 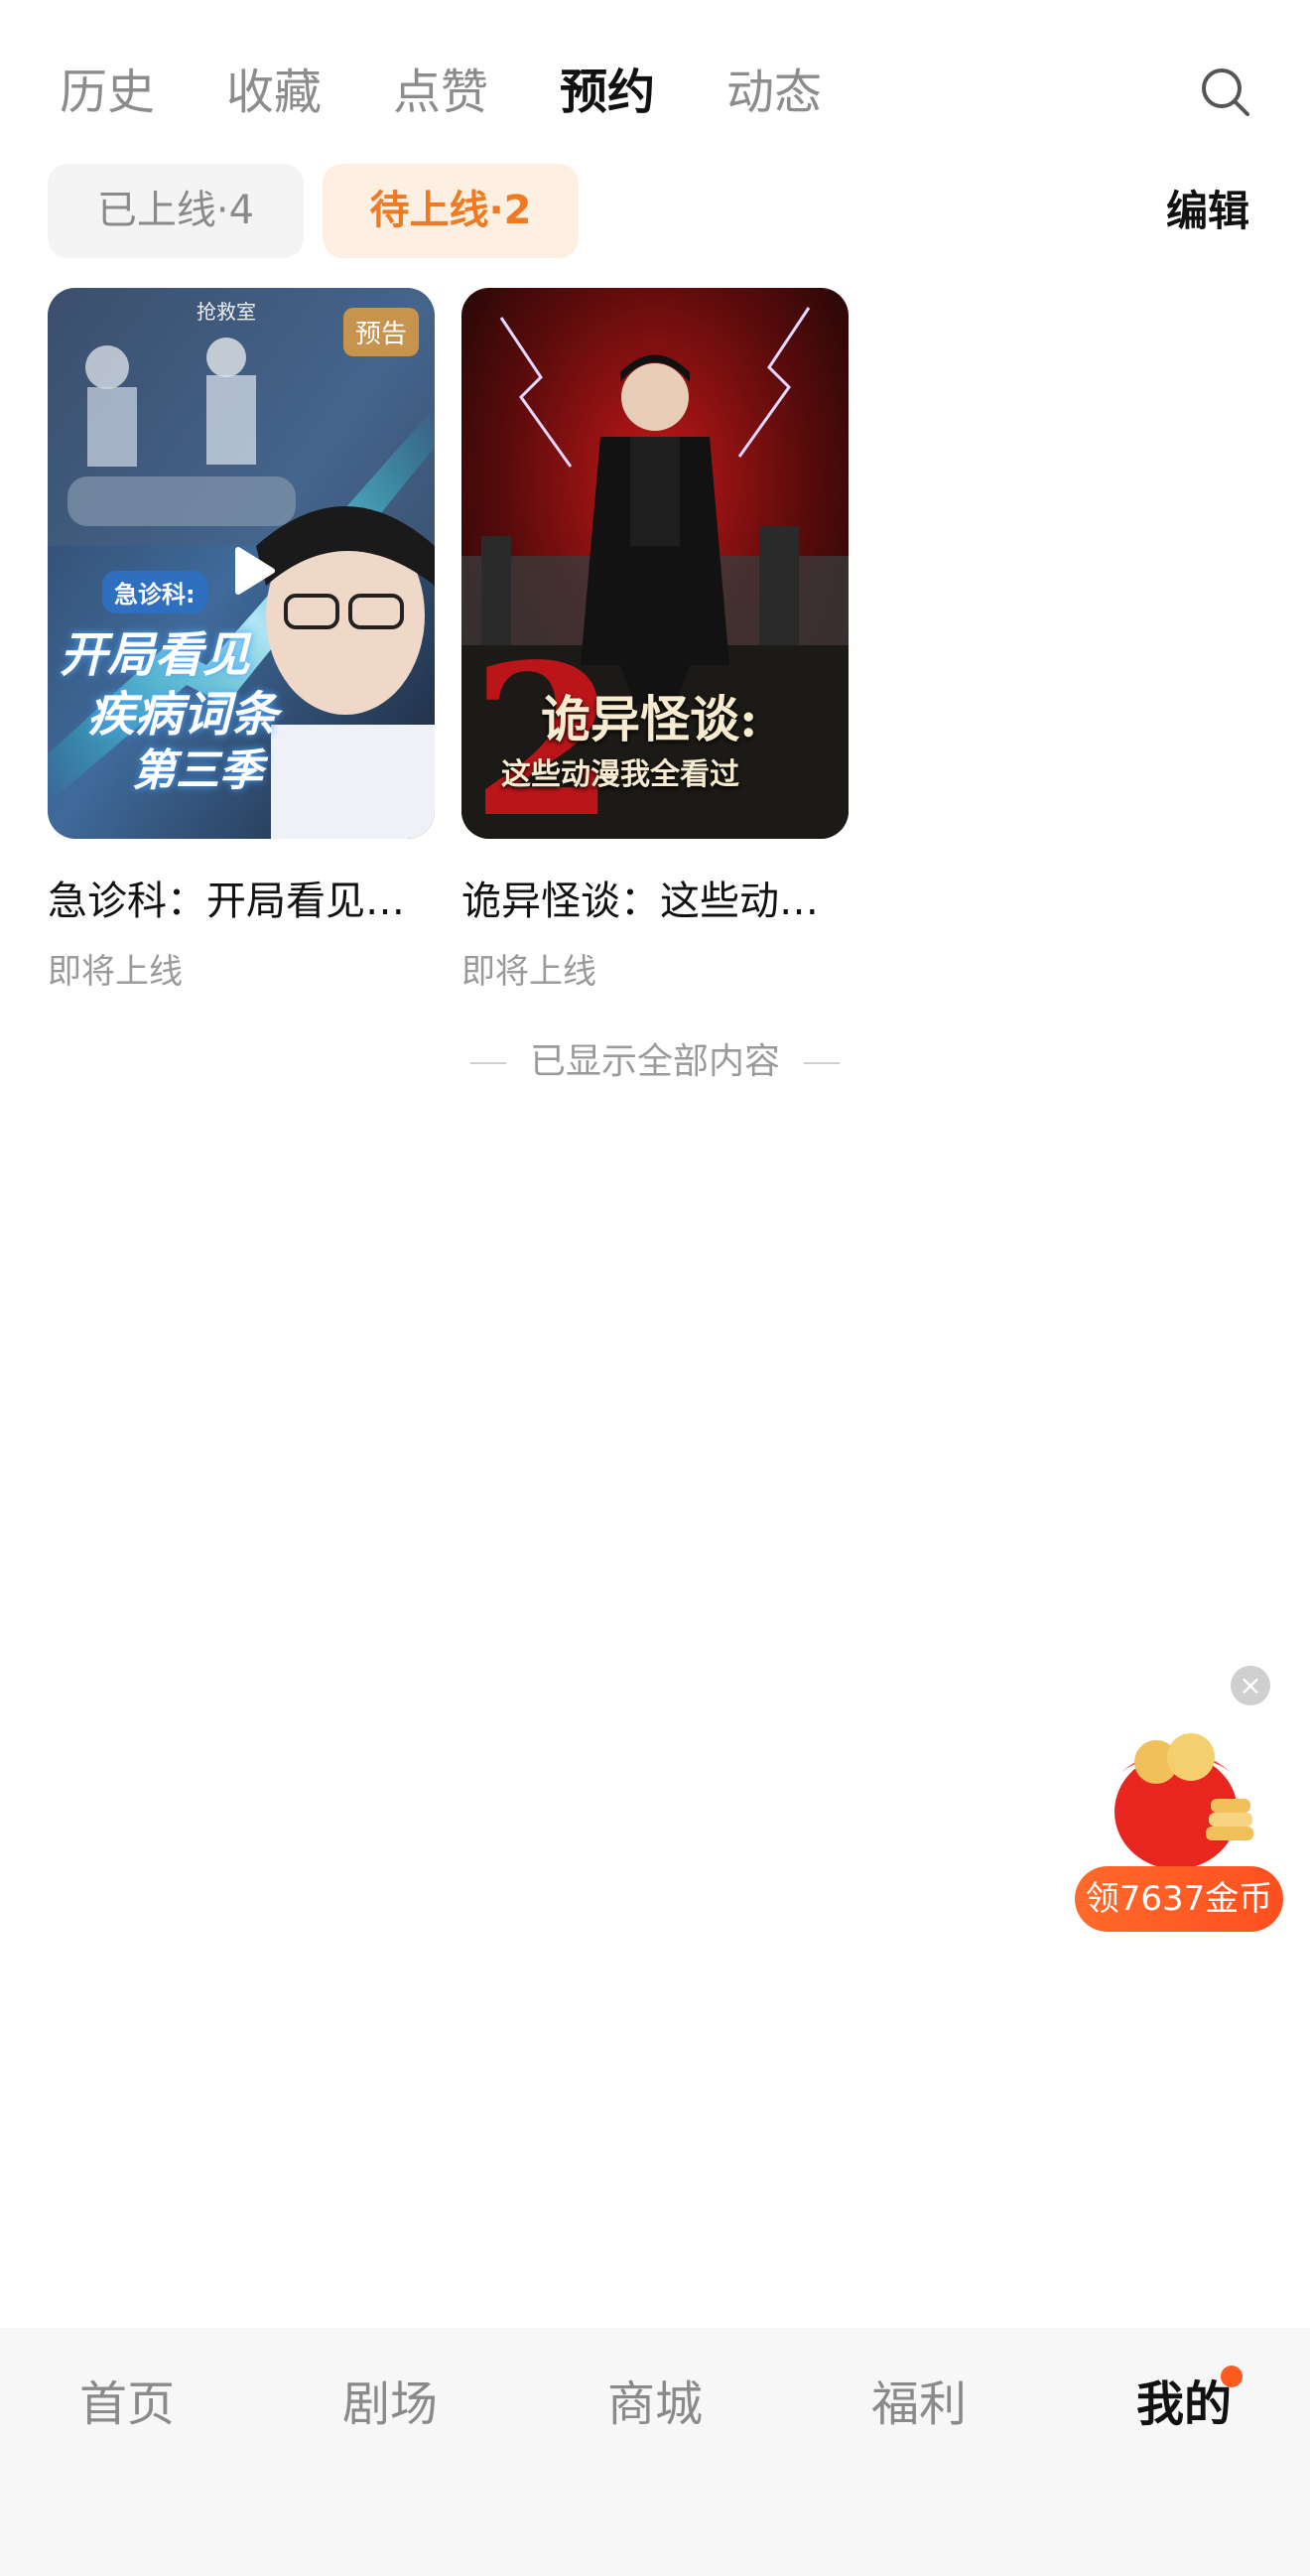 I want to click on close-icon: ×, so click(x=1250, y=1685).